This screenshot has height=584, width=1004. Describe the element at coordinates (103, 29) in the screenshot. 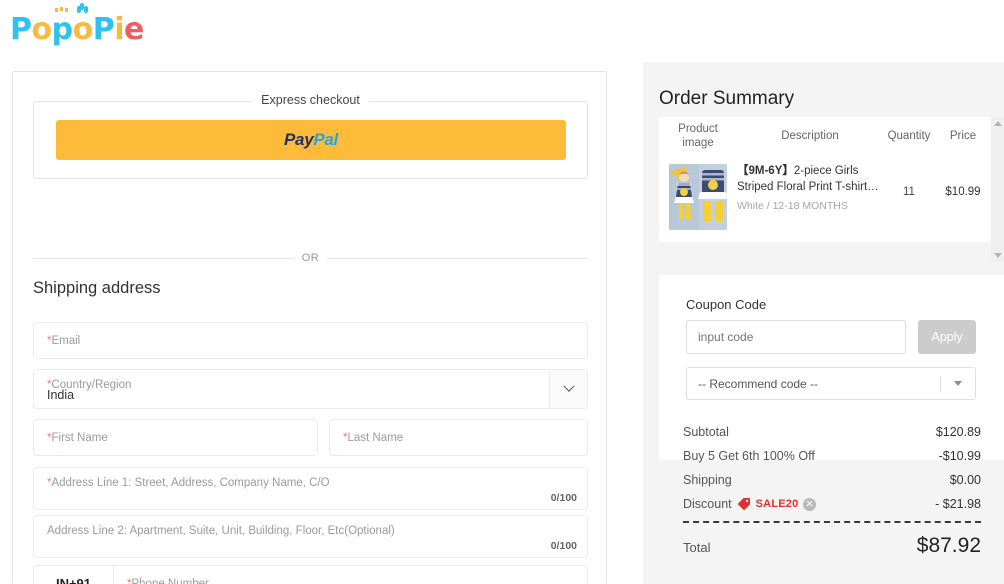

I see `logo-letter-5: P` at that location.